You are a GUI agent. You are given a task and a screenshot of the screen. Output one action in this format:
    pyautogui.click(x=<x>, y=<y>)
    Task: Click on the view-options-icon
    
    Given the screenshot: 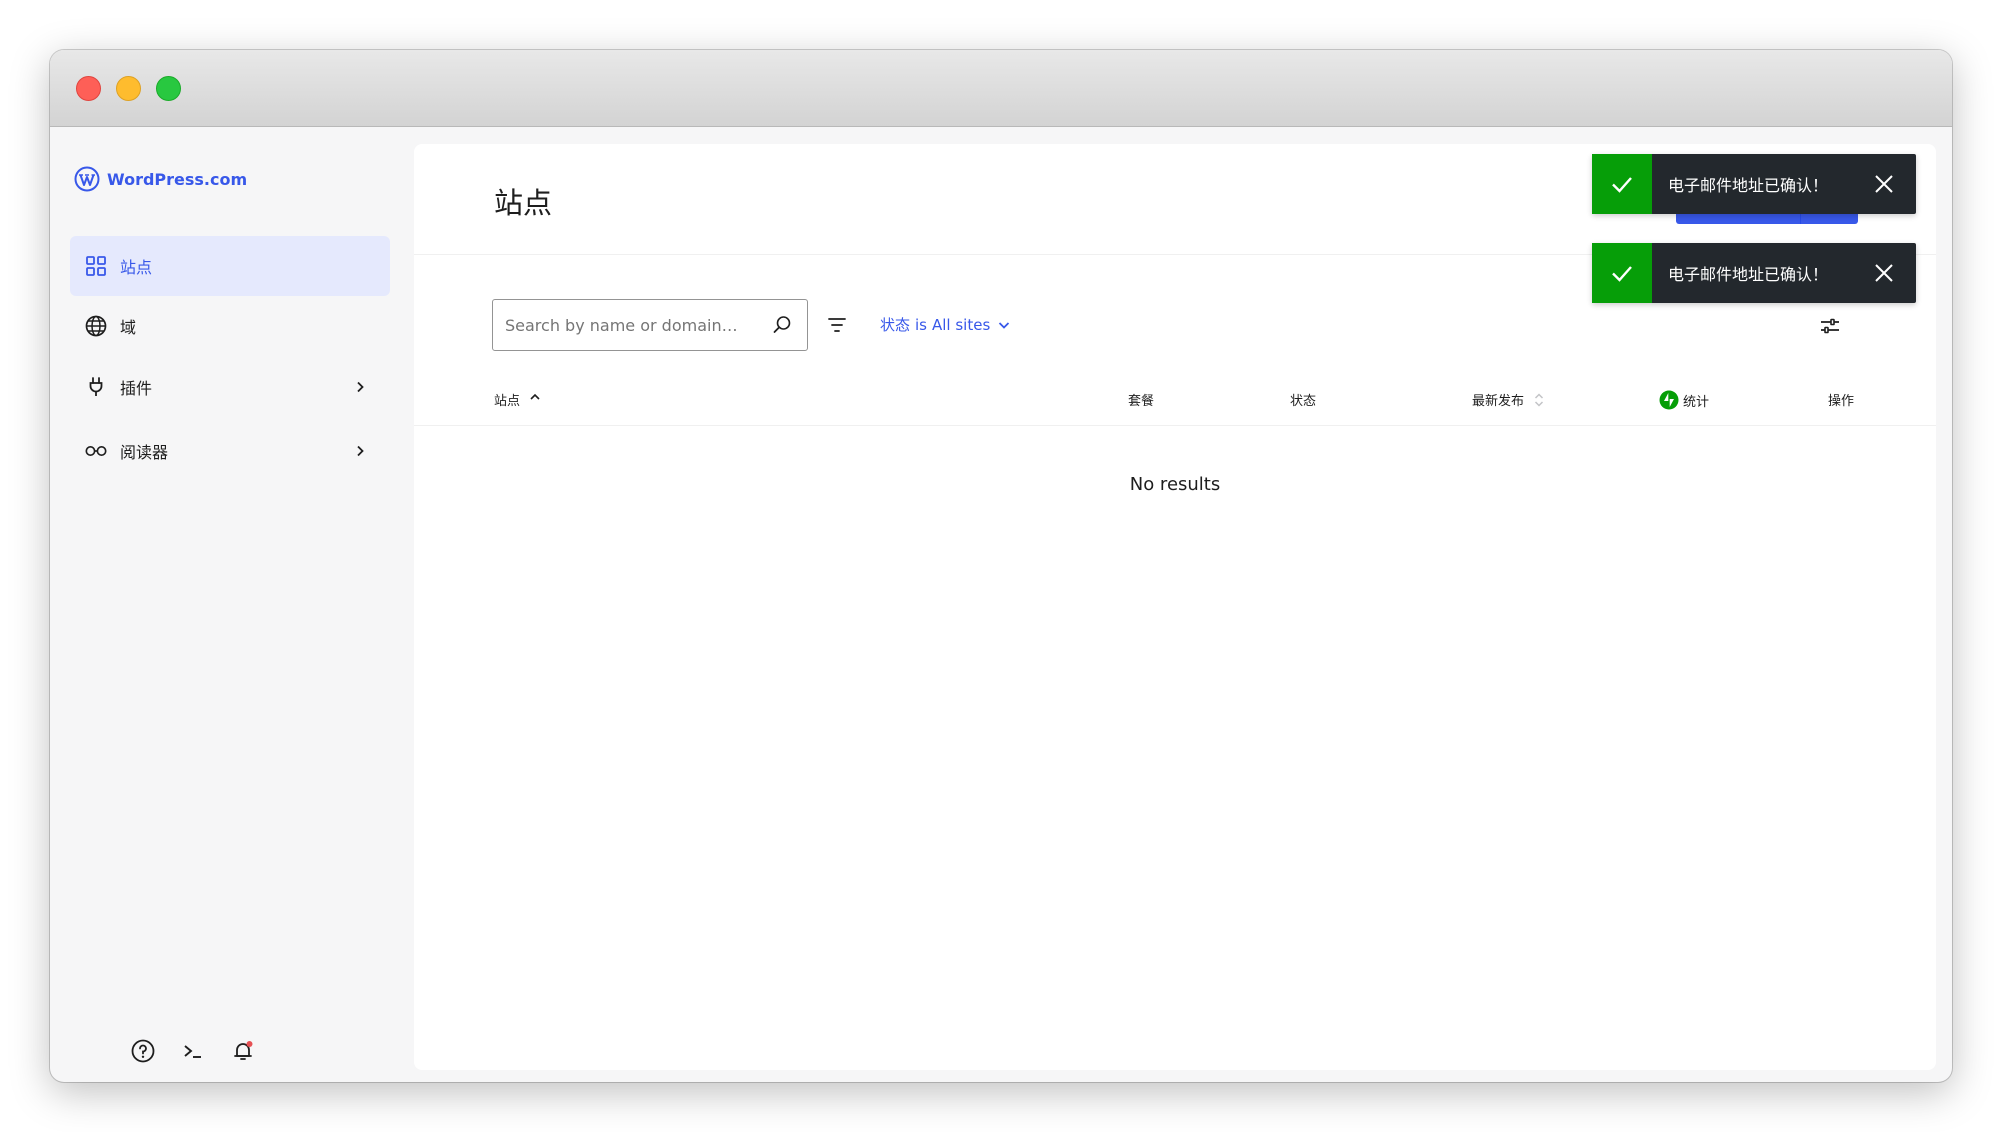 What is the action you would take?
    pyautogui.click(x=1830, y=326)
    